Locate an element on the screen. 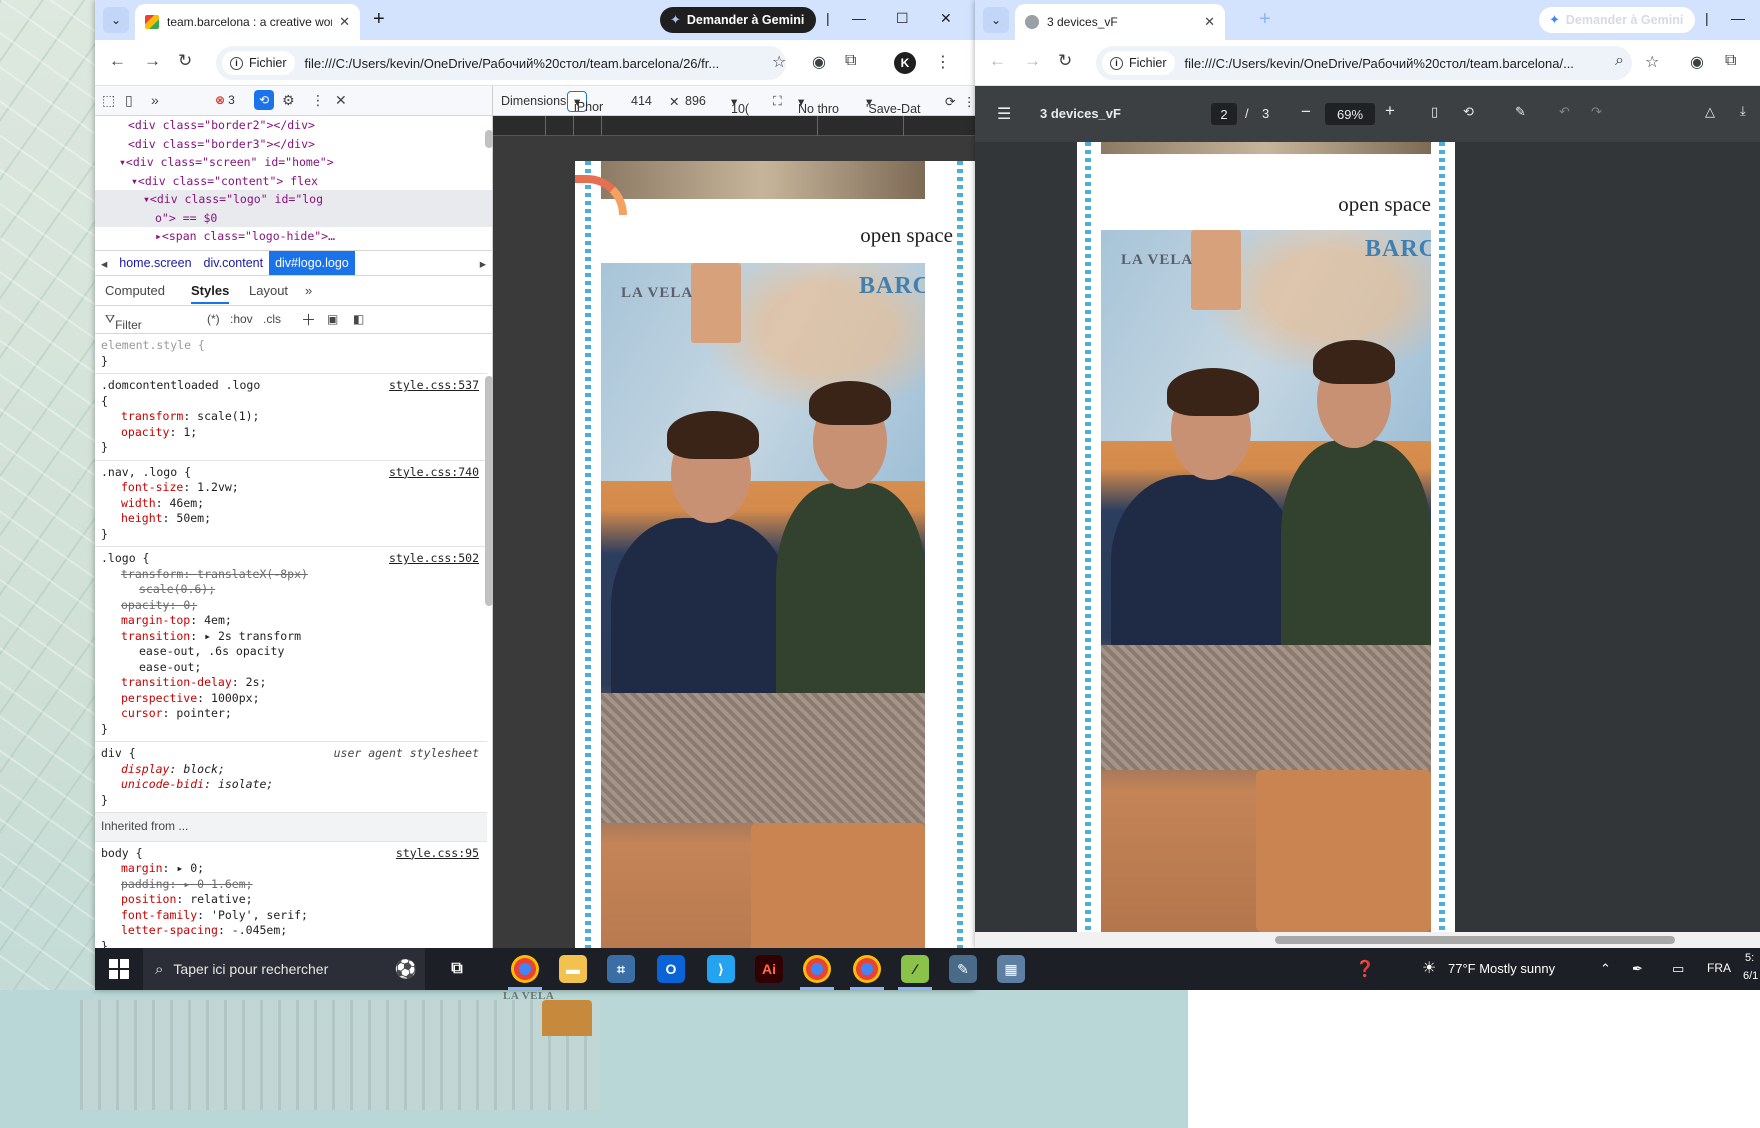 This screenshot has width=1760, height=1128. profile-avatar: K is located at coordinates (905, 63).